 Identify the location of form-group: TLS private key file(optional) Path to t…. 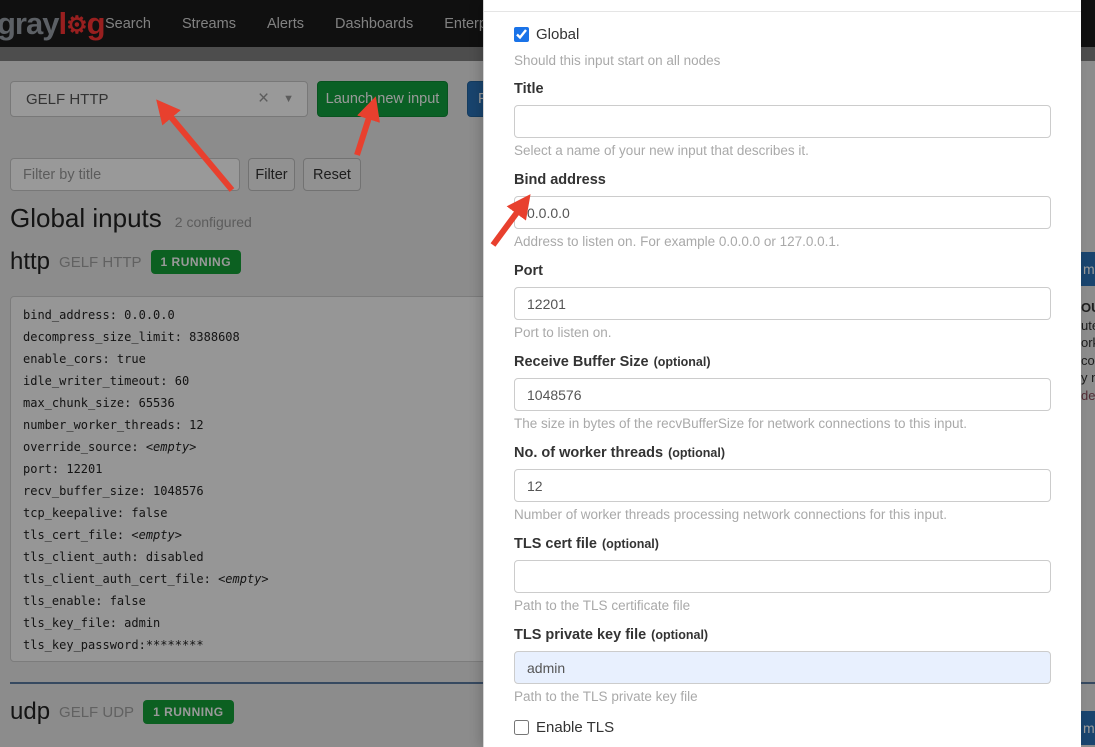
(782, 666).